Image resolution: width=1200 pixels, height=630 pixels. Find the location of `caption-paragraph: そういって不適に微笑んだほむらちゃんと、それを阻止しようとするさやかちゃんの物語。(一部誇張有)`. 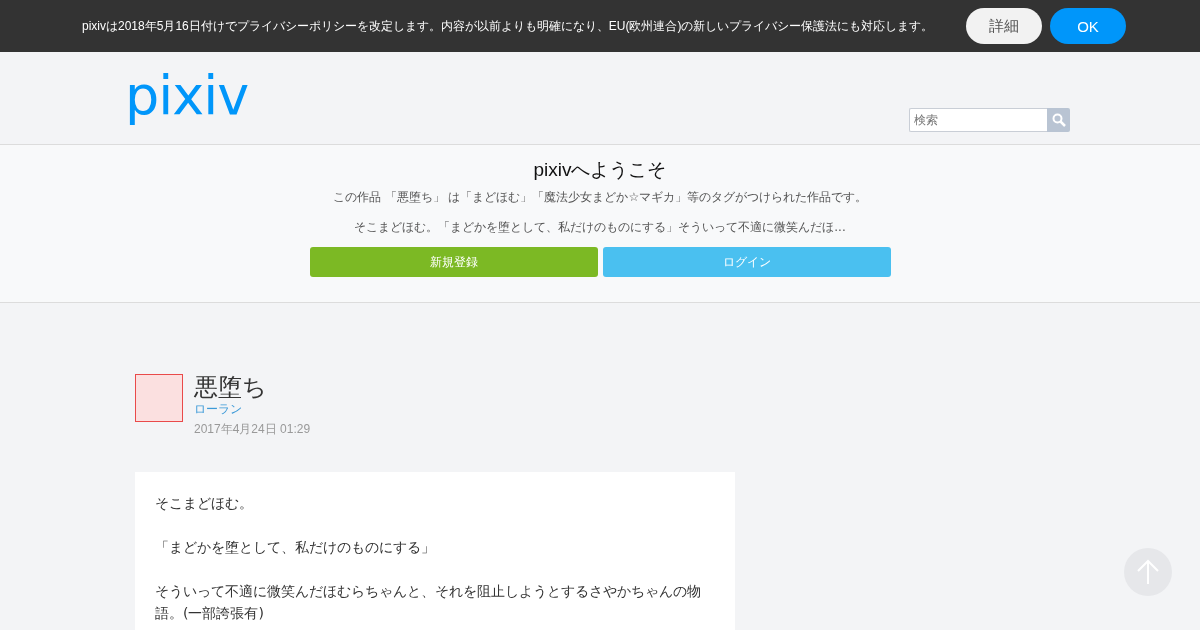

caption-paragraph: そういって不適に微笑んだほむらちゃんと、それを阻止しようとするさやかちゃんの物語。(一部誇張有) is located at coordinates (428, 602).